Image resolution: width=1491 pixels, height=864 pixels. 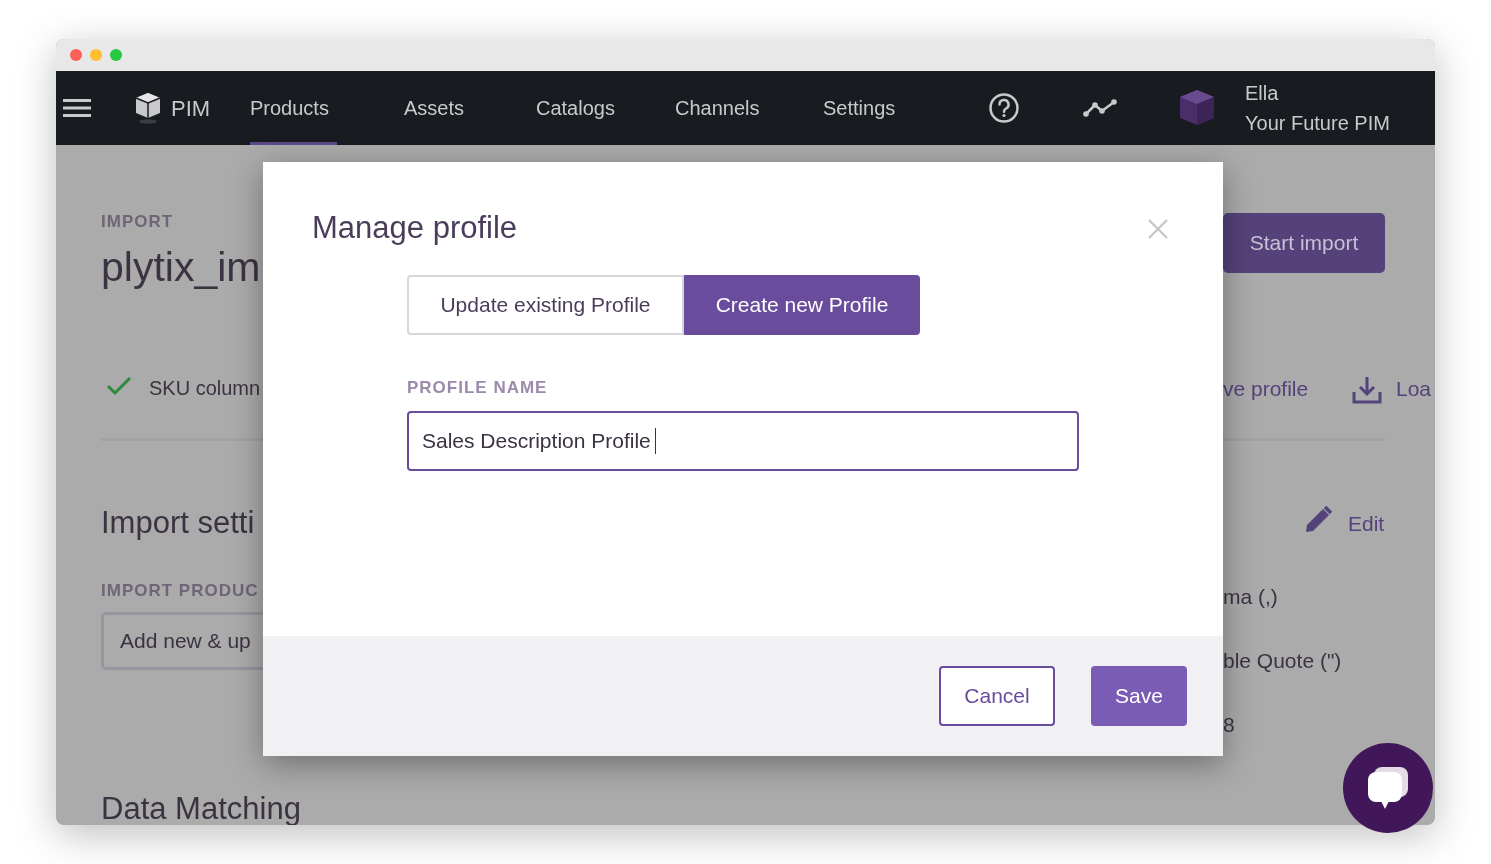 I want to click on brand-name: PIM, so click(x=191, y=108).